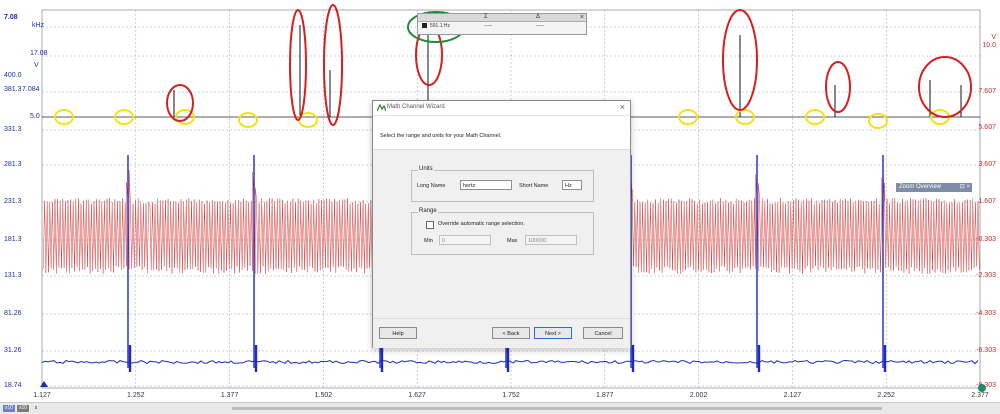 This screenshot has width=1000, height=414. I want to click on left-axis-c-value: 400.0, so click(13, 75).